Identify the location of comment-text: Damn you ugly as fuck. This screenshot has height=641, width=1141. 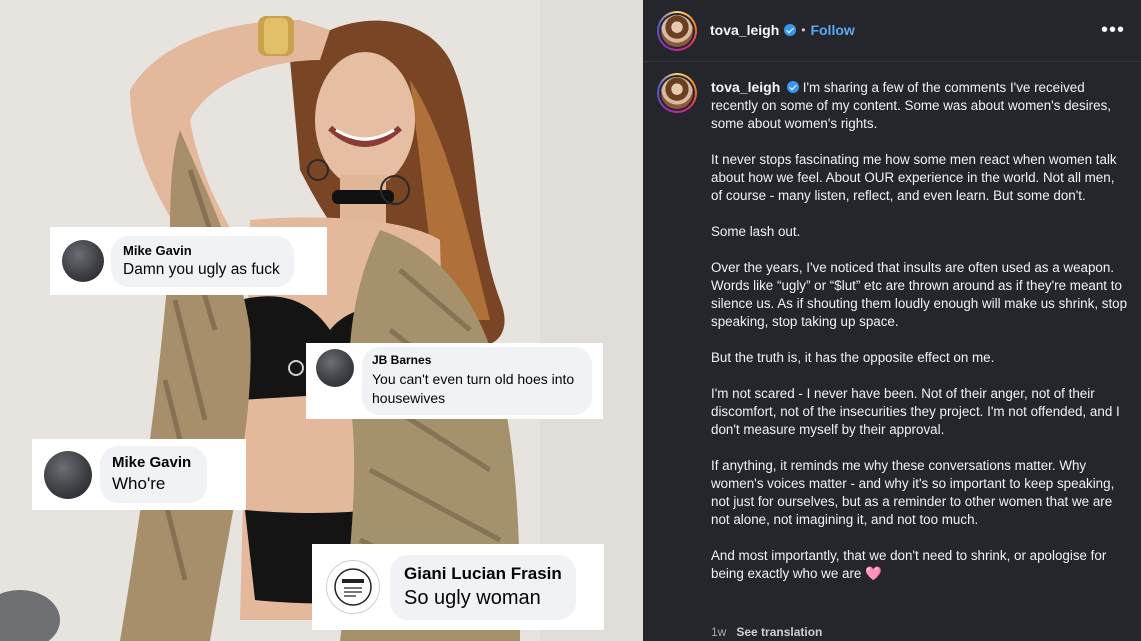
(201, 269).